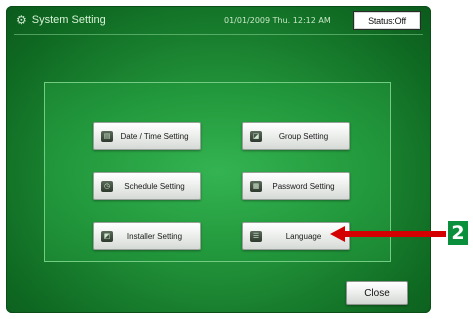 This screenshot has height=319, width=473. I want to click on password-setting-button: ▦ Password Setting, so click(296, 186).